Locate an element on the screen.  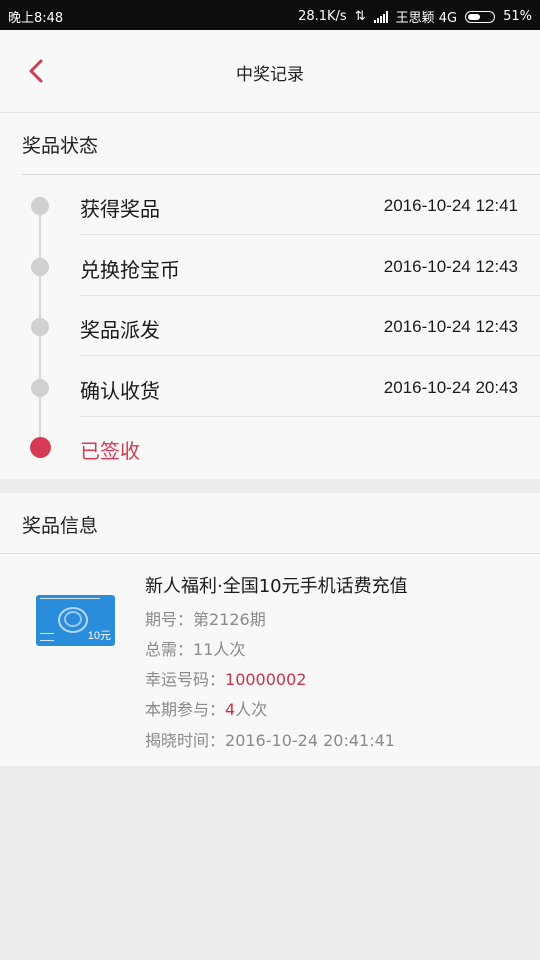
reveal-time-label: 揭晓时间： is located at coordinates (185, 740).